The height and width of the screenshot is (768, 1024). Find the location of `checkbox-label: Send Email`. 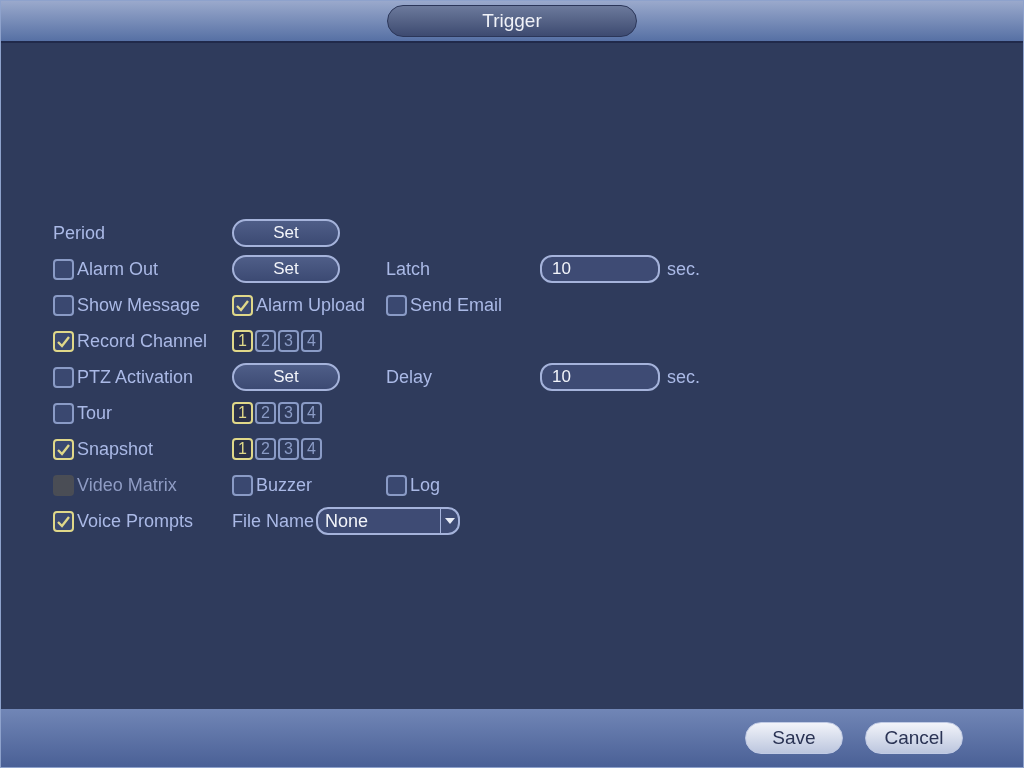

checkbox-label: Send Email is located at coordinates (456, 305).